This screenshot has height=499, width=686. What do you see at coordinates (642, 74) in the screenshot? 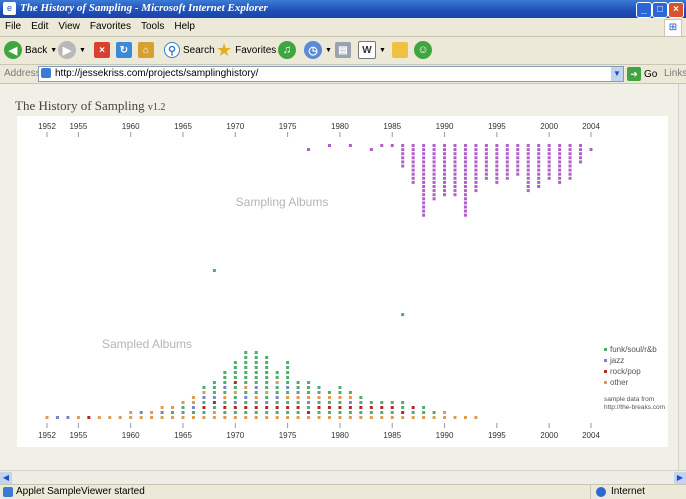
I see `go-button: ➜ Go` at bounding box center [642, 74].